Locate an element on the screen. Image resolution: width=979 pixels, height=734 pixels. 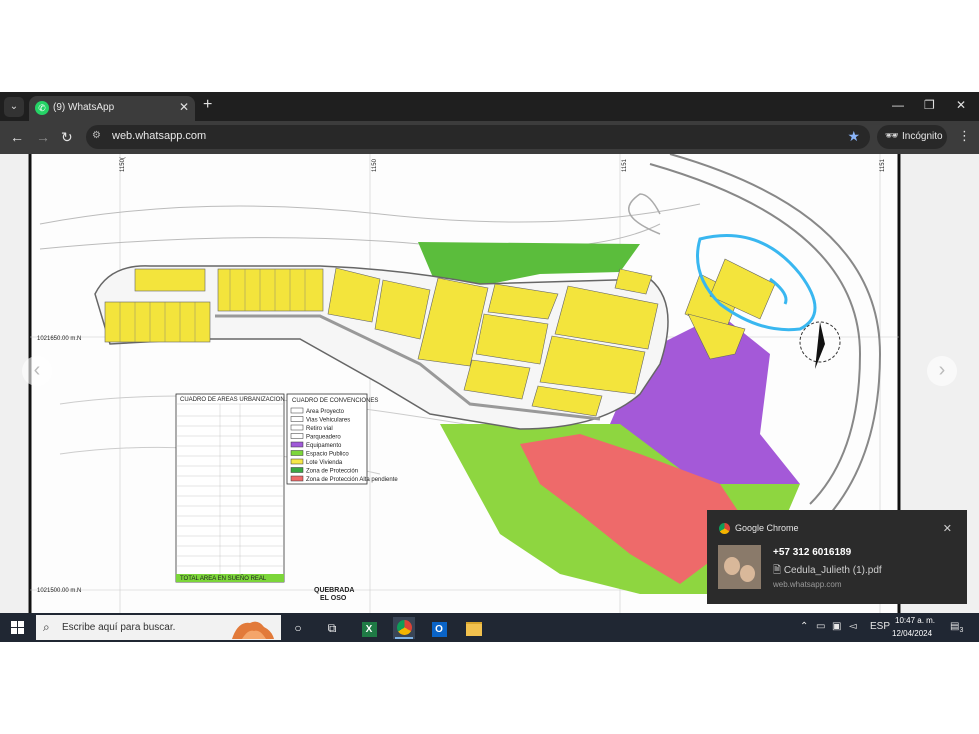
incognito-label: Incógnito is located at coordinates (922, 136).